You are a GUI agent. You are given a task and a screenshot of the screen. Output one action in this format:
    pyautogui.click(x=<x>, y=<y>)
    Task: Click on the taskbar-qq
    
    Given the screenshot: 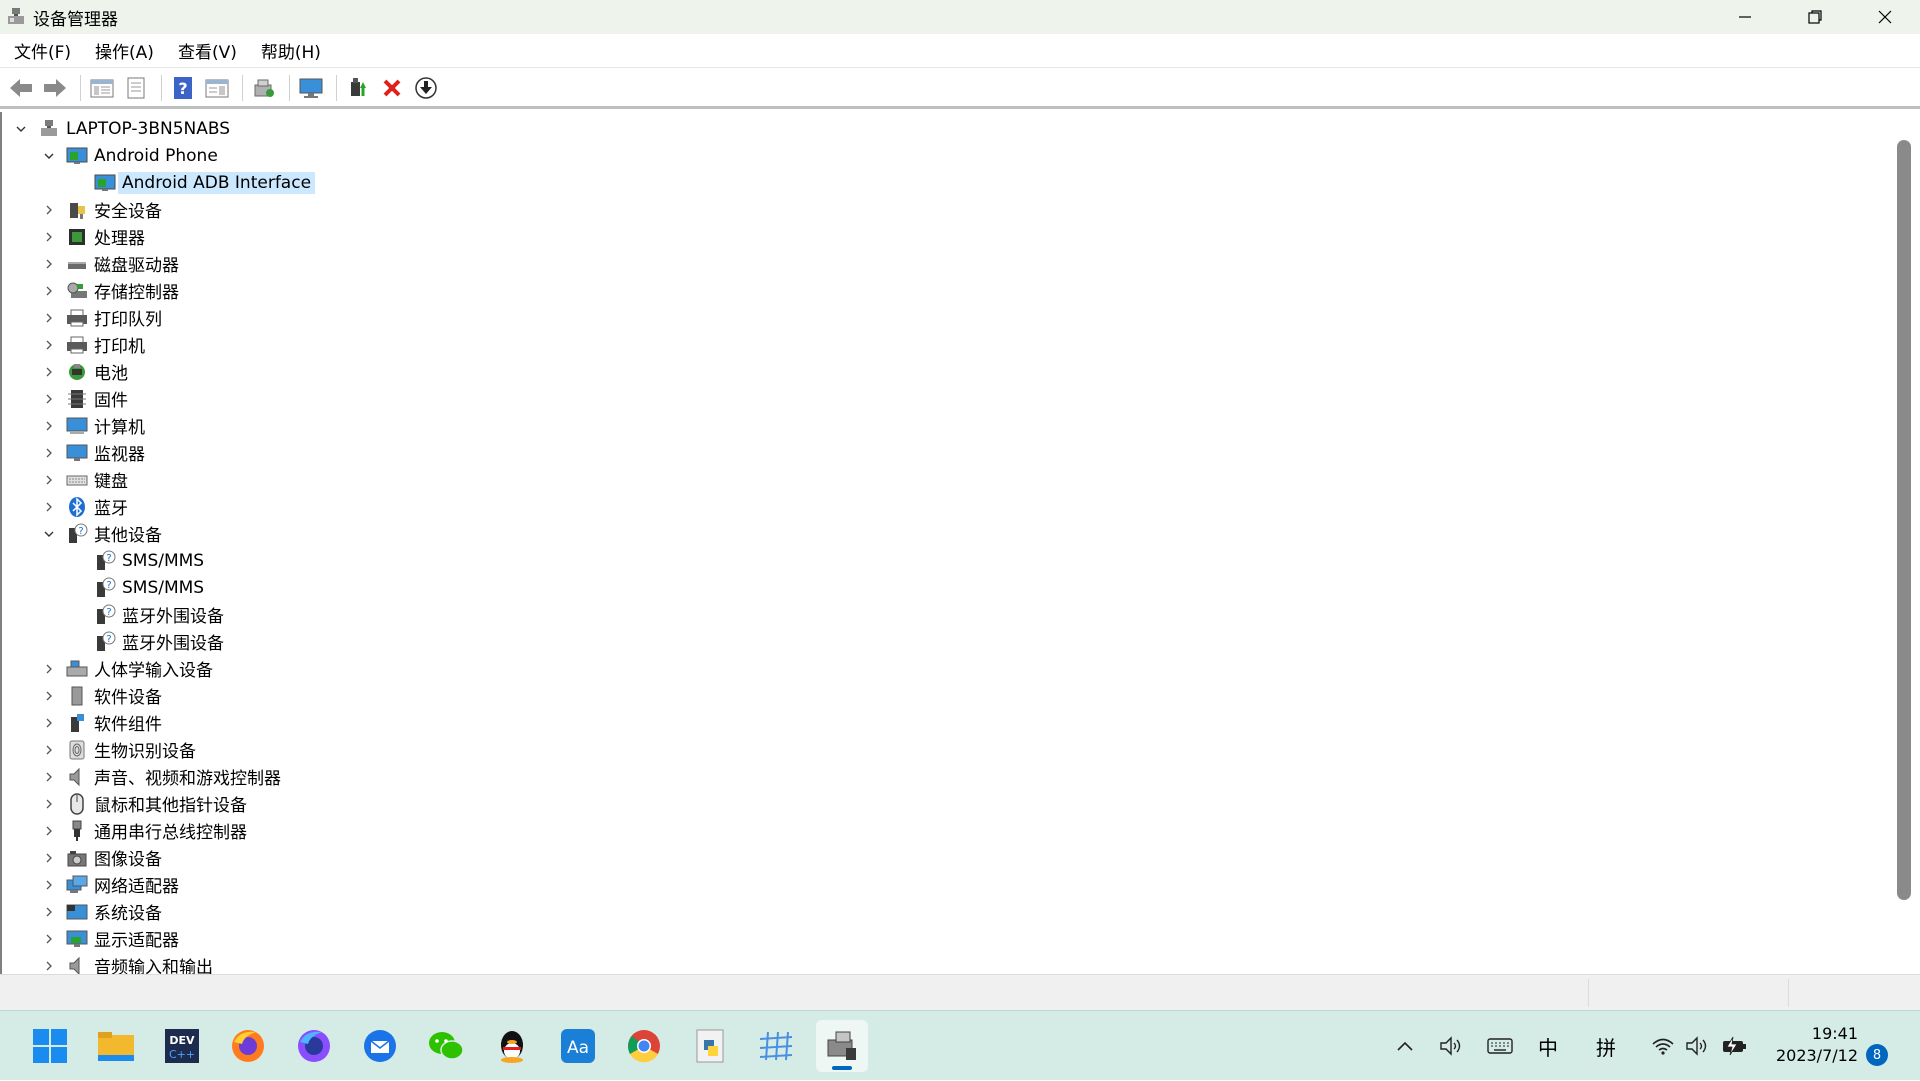 What is the action you would take?
    pyautogui.click(x=512, y=1046)
    